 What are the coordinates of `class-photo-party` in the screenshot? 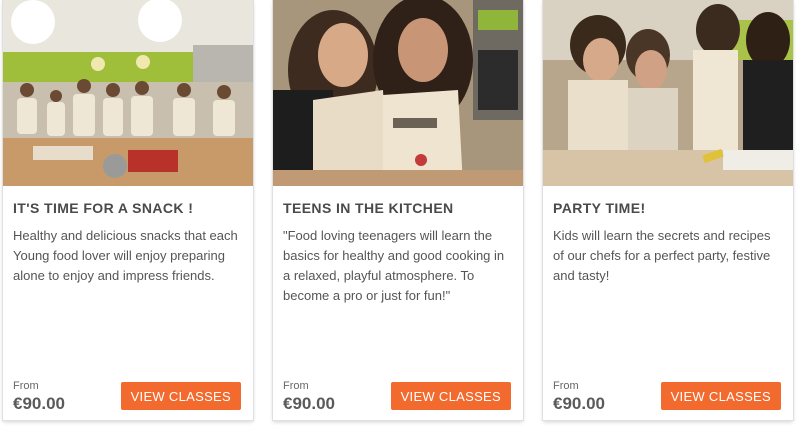 It's located at (668, 93).